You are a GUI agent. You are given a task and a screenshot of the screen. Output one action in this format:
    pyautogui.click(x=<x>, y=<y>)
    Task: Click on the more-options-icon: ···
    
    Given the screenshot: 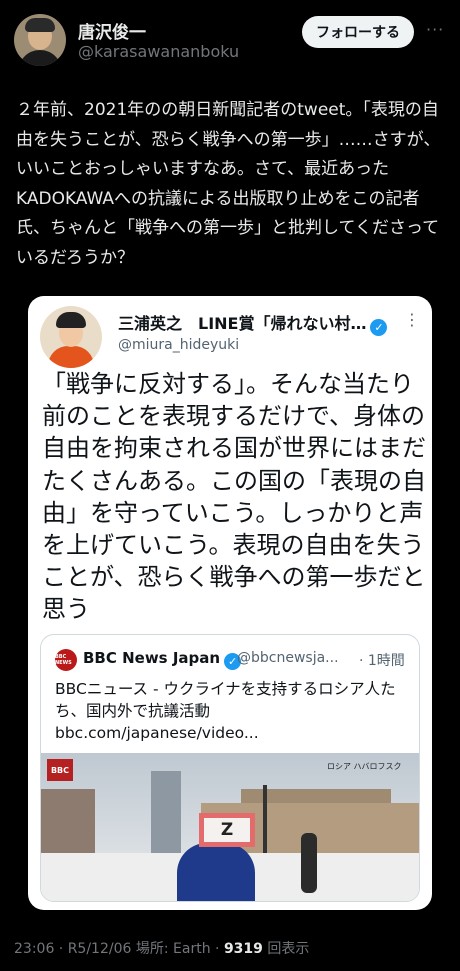 What is the action you would take?
    pyautogui.click(x=435, y=29)
    